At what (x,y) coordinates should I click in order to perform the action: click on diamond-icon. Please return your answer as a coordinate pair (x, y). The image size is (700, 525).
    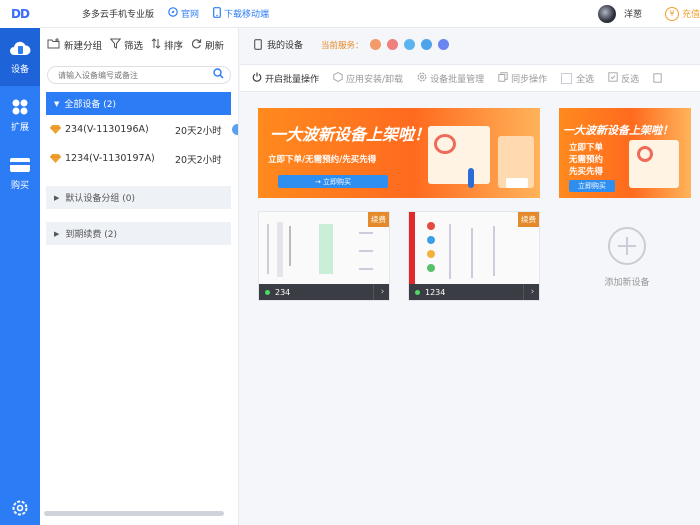
    Looking at the image, I should click on (55, 158).